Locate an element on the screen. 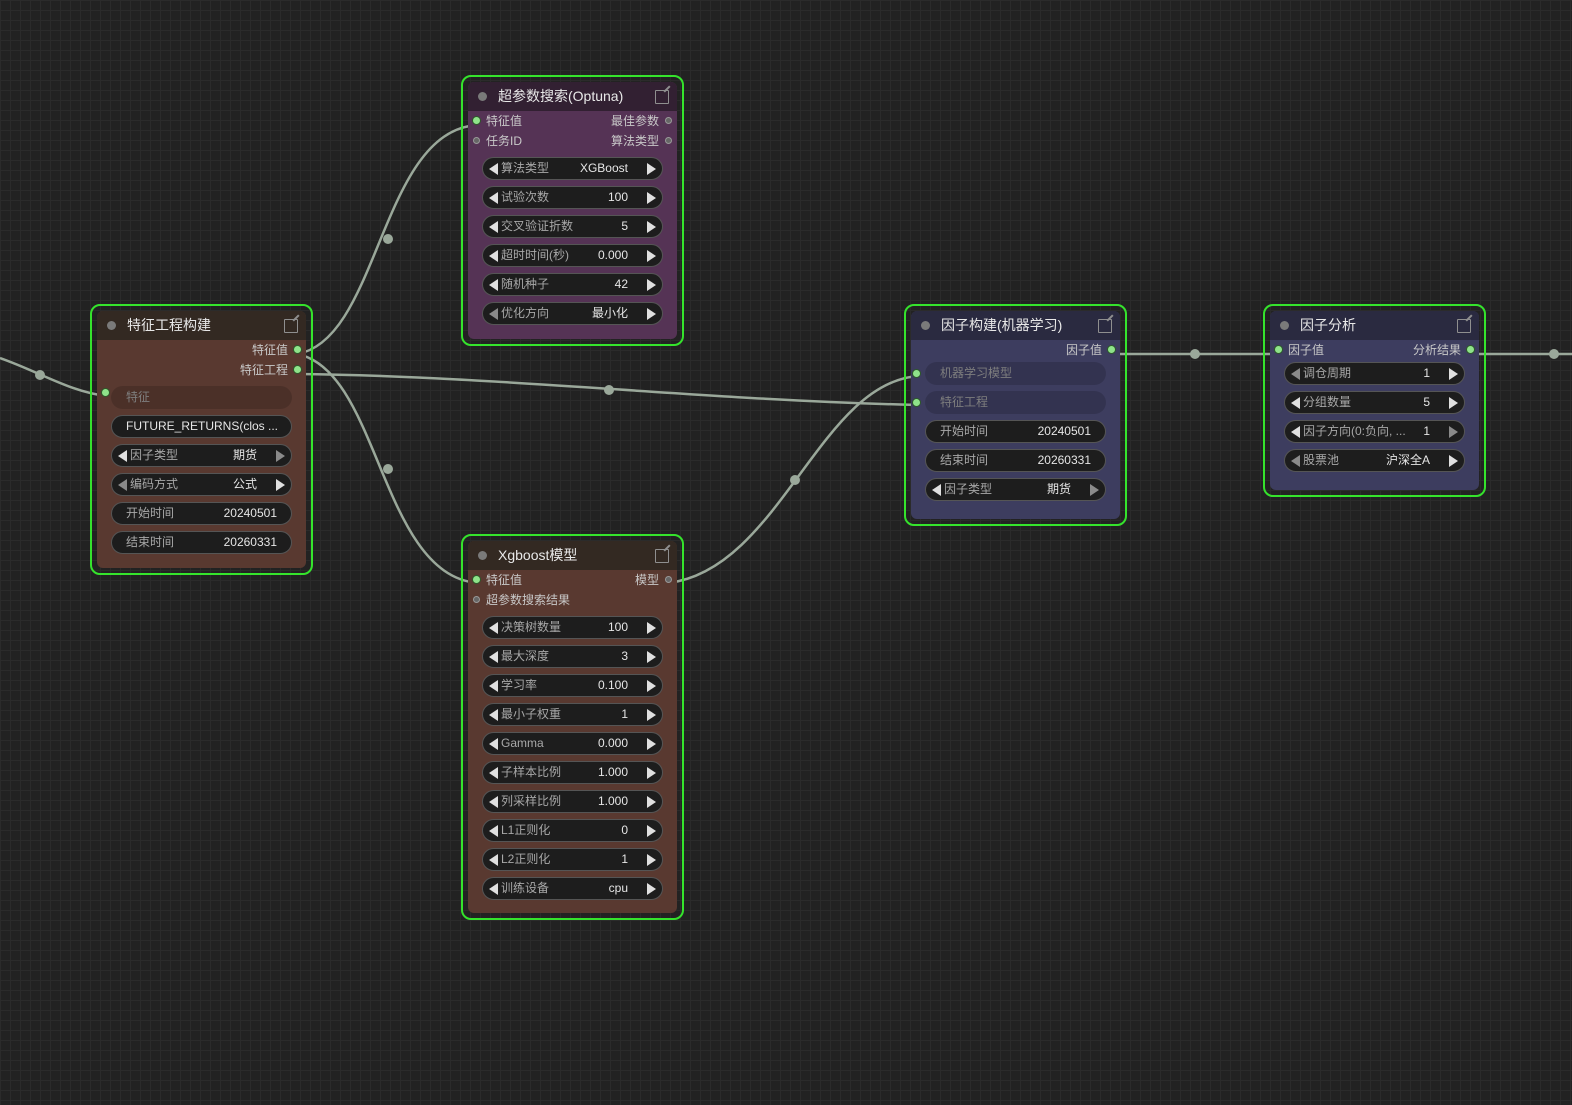  number-l1: L1正则化 0 is located at coordinates (572, 830).